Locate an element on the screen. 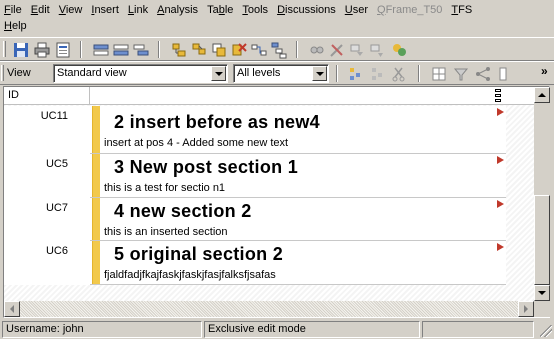  view-label: View is located at coordinates (19, 73).